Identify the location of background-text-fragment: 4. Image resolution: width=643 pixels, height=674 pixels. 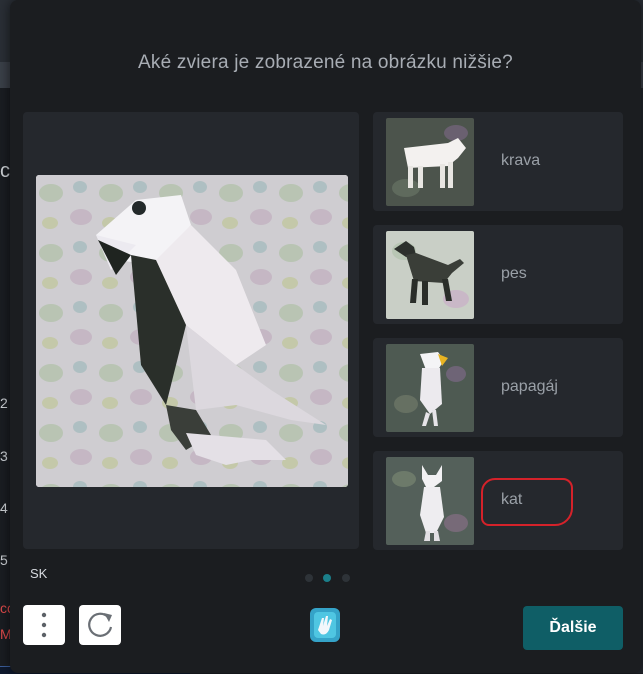
(4, 508).